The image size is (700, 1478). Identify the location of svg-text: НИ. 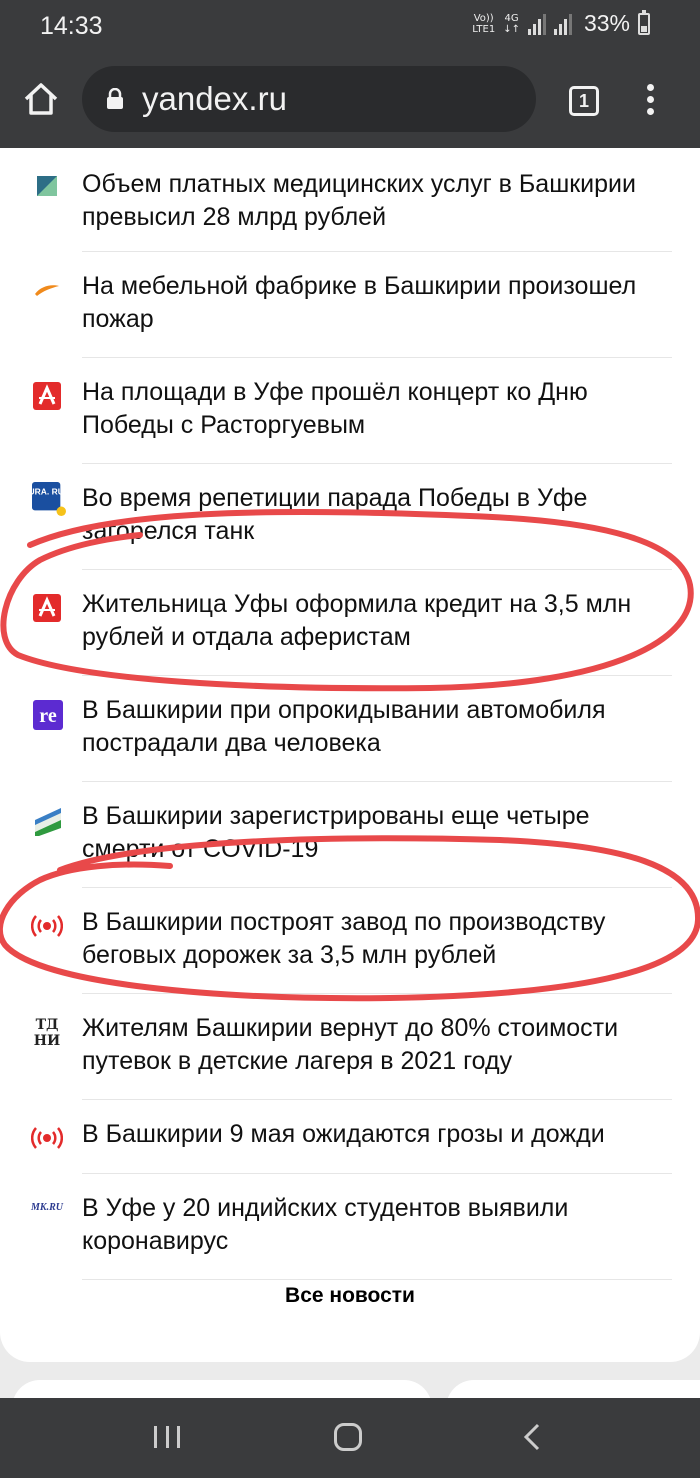
(47, 1040).